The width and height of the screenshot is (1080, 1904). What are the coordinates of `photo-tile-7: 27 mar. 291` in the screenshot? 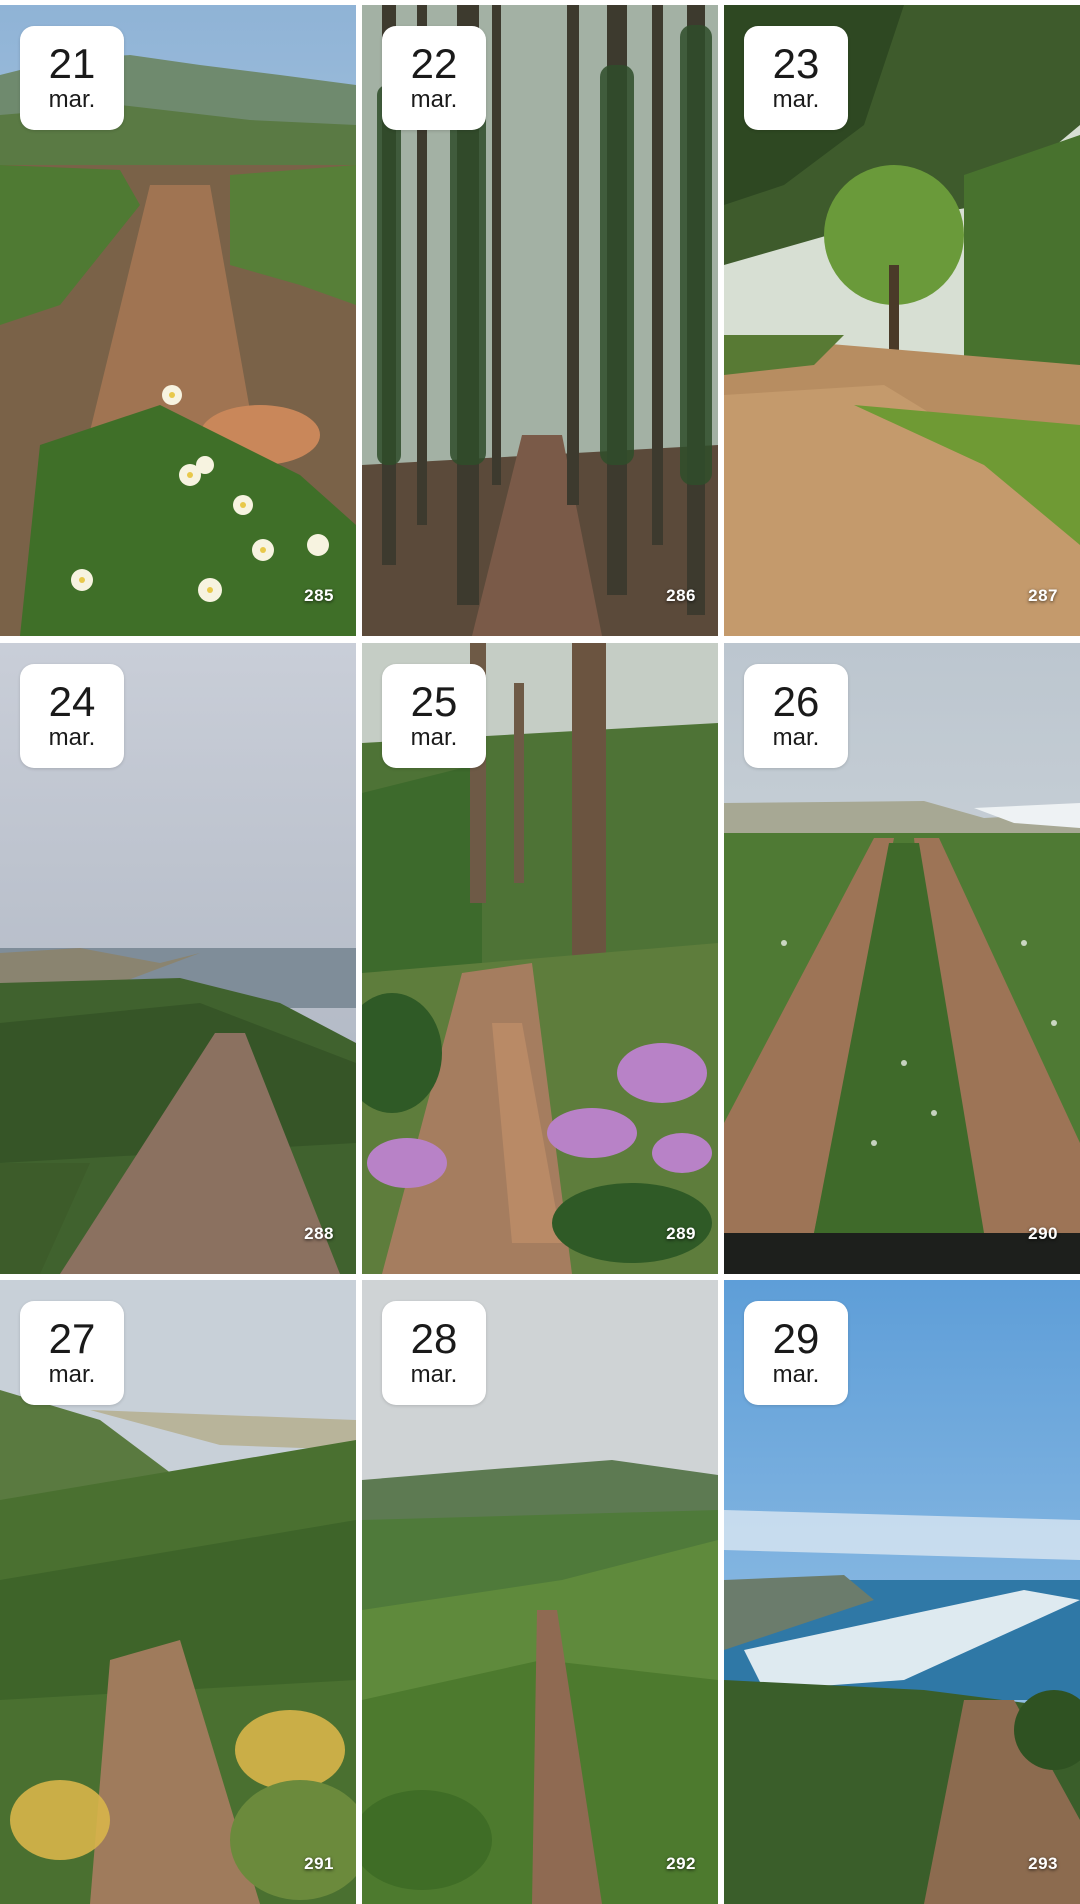 It's located at (178, 1592).